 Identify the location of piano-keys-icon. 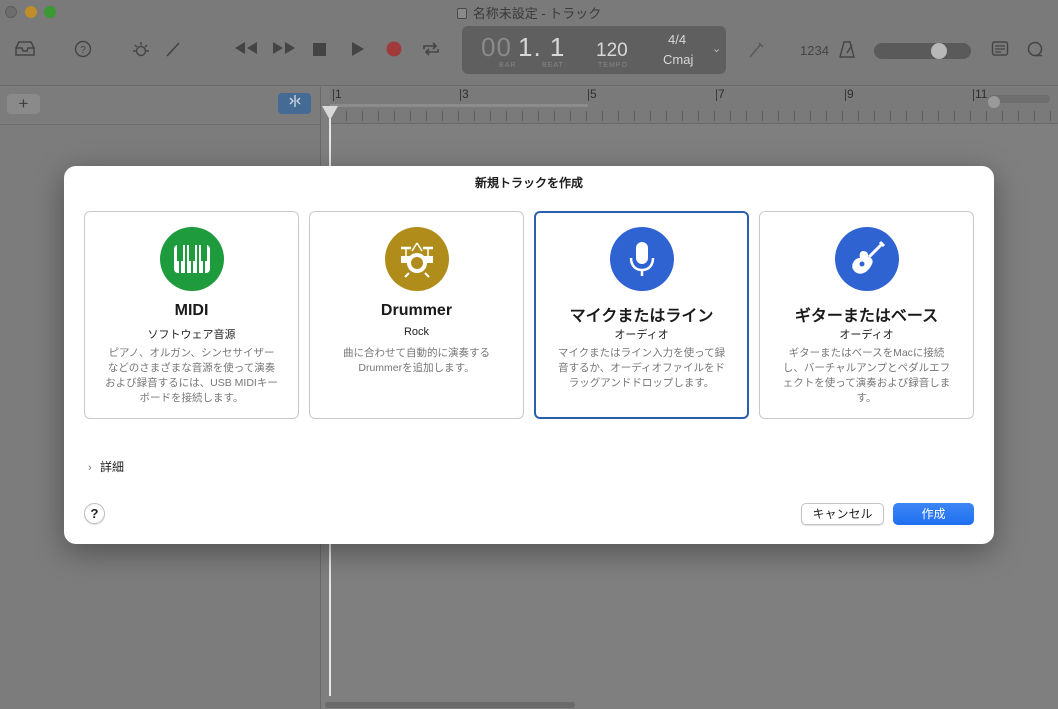
(192, 259).